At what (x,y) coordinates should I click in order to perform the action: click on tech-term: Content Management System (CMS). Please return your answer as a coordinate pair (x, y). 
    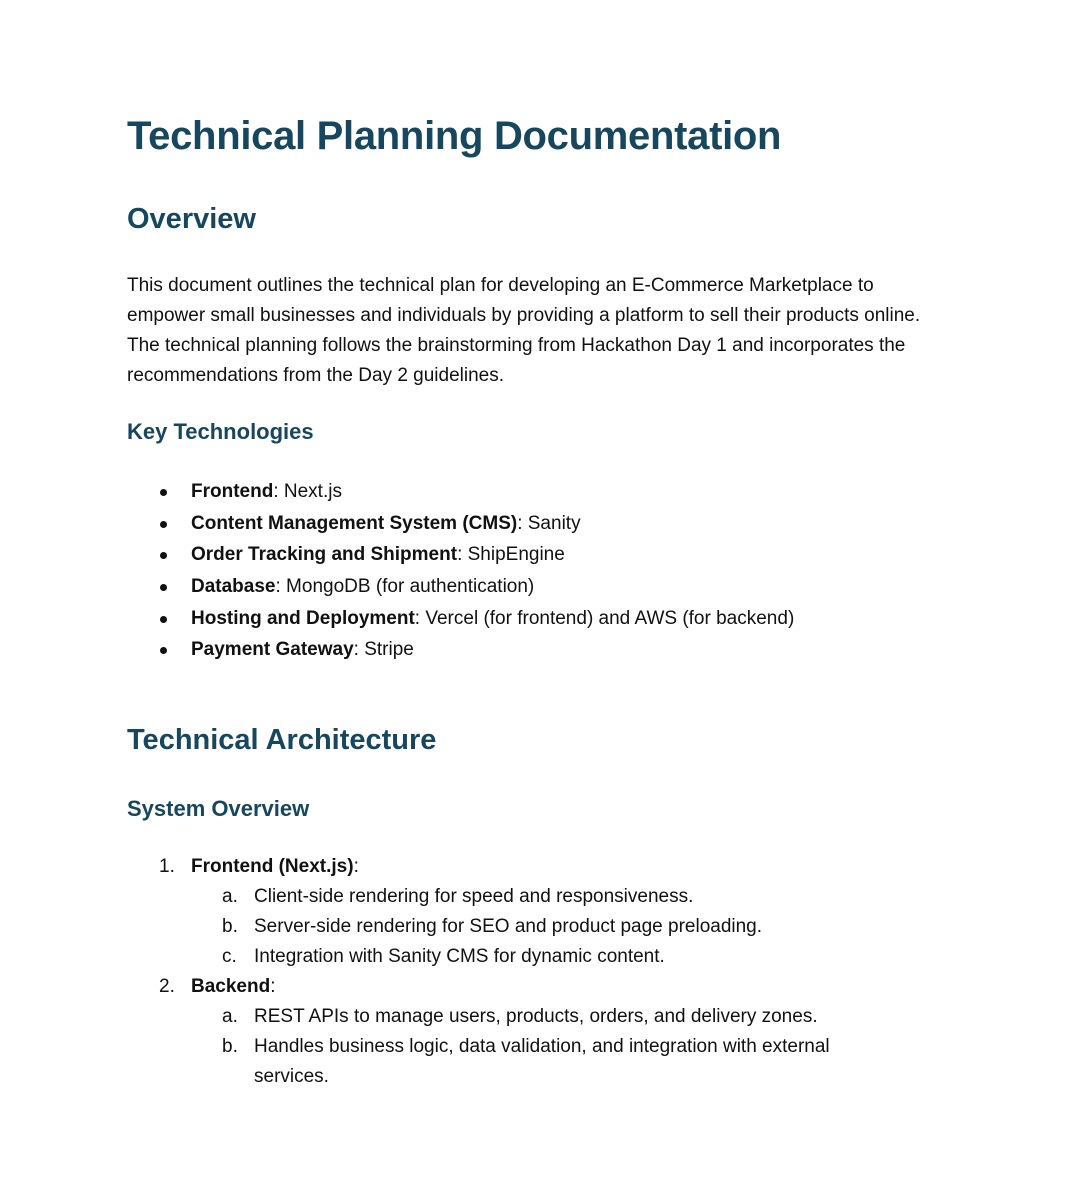
    Looking at the image, I should click on (354, 523).